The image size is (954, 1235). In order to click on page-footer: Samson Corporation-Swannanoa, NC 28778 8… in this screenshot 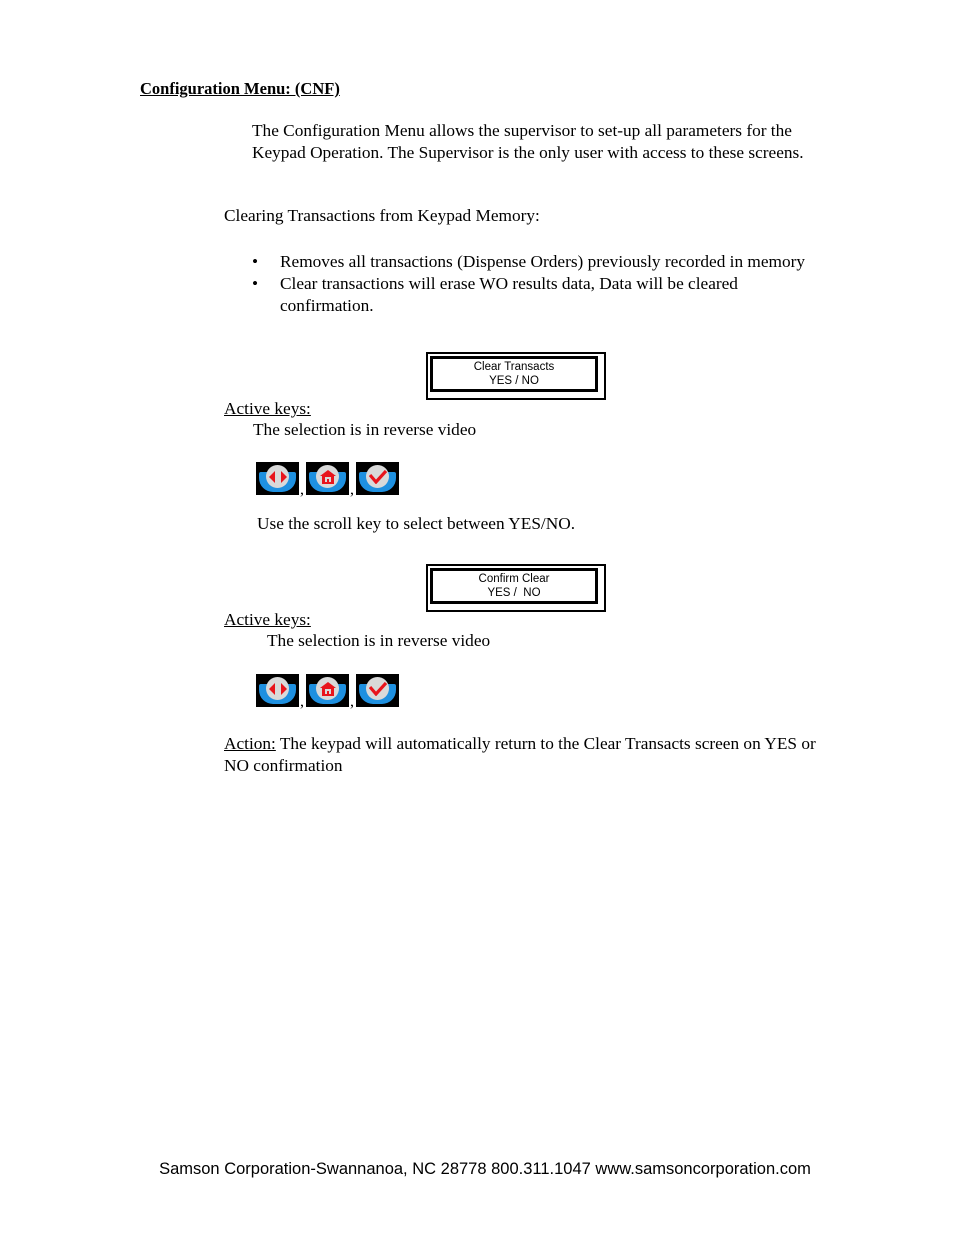, I will do `click(485, 1169)`.